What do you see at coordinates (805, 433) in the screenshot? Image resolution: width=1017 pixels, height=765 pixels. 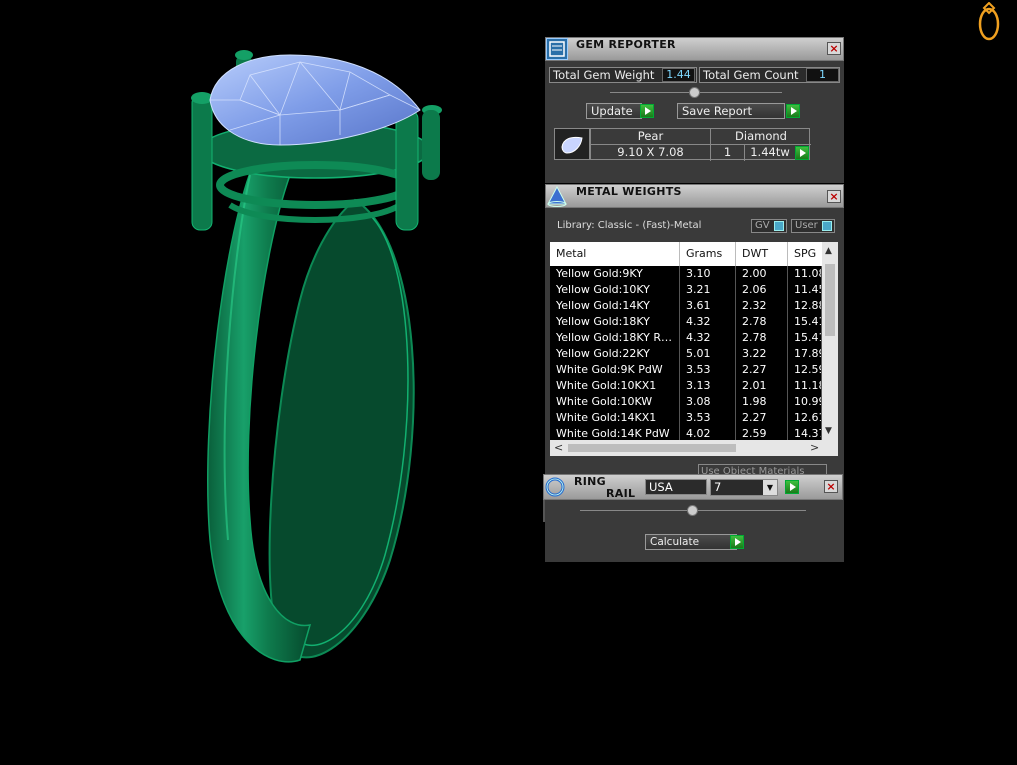 I see `spg-cell: 14.37` at bounding box center [805, 433].